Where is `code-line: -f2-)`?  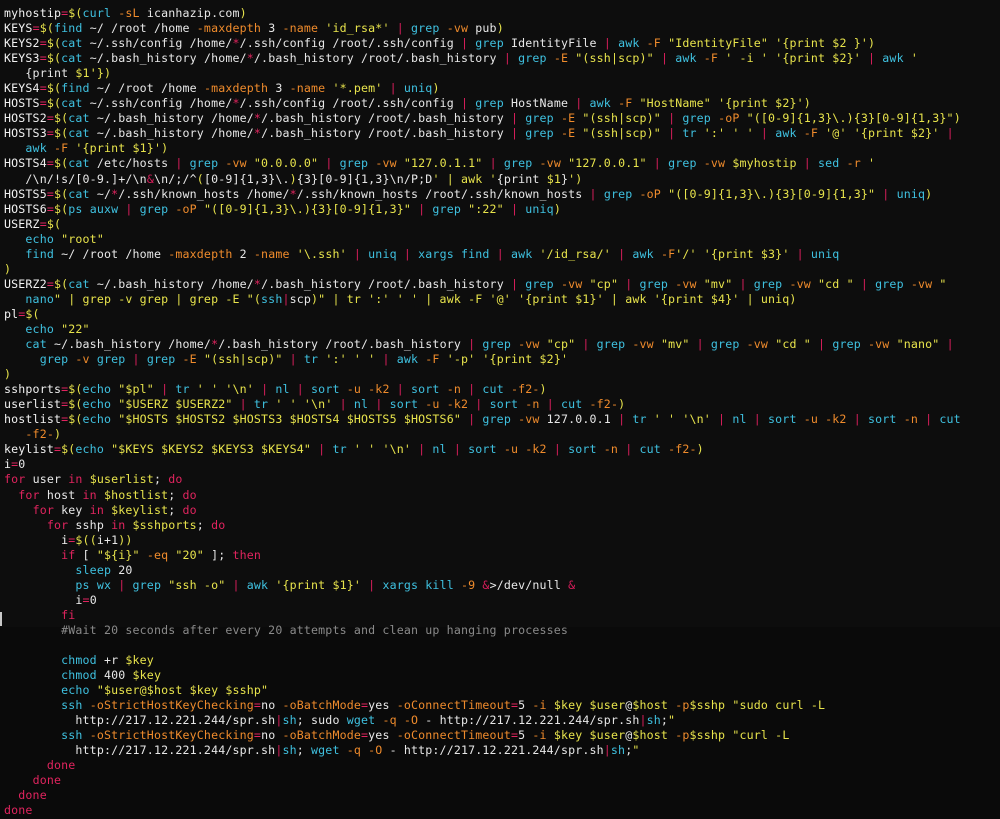 code-line: -f2-) is located at coordinates (43, 434).